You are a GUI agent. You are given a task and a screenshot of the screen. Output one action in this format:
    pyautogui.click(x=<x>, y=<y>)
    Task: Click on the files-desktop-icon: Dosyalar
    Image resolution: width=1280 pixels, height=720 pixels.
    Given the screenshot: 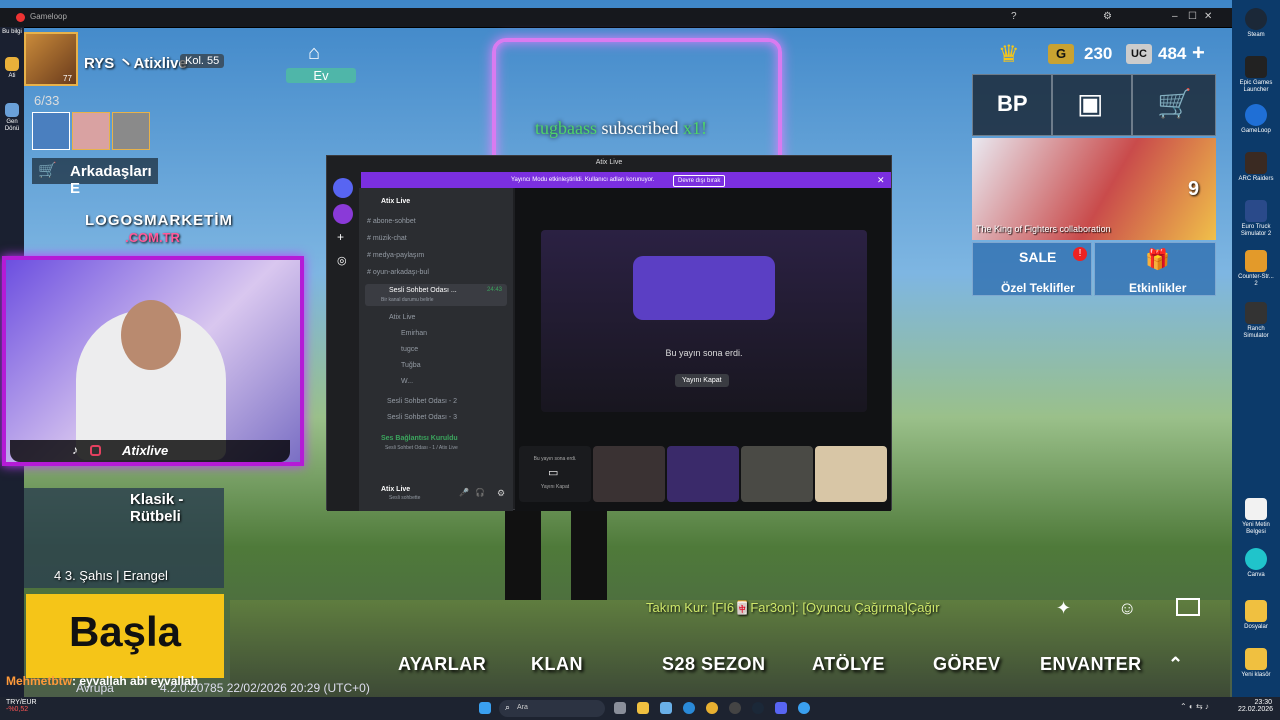 What is the action you would take?
    pyautogui.click(x=1256, y=615)
    